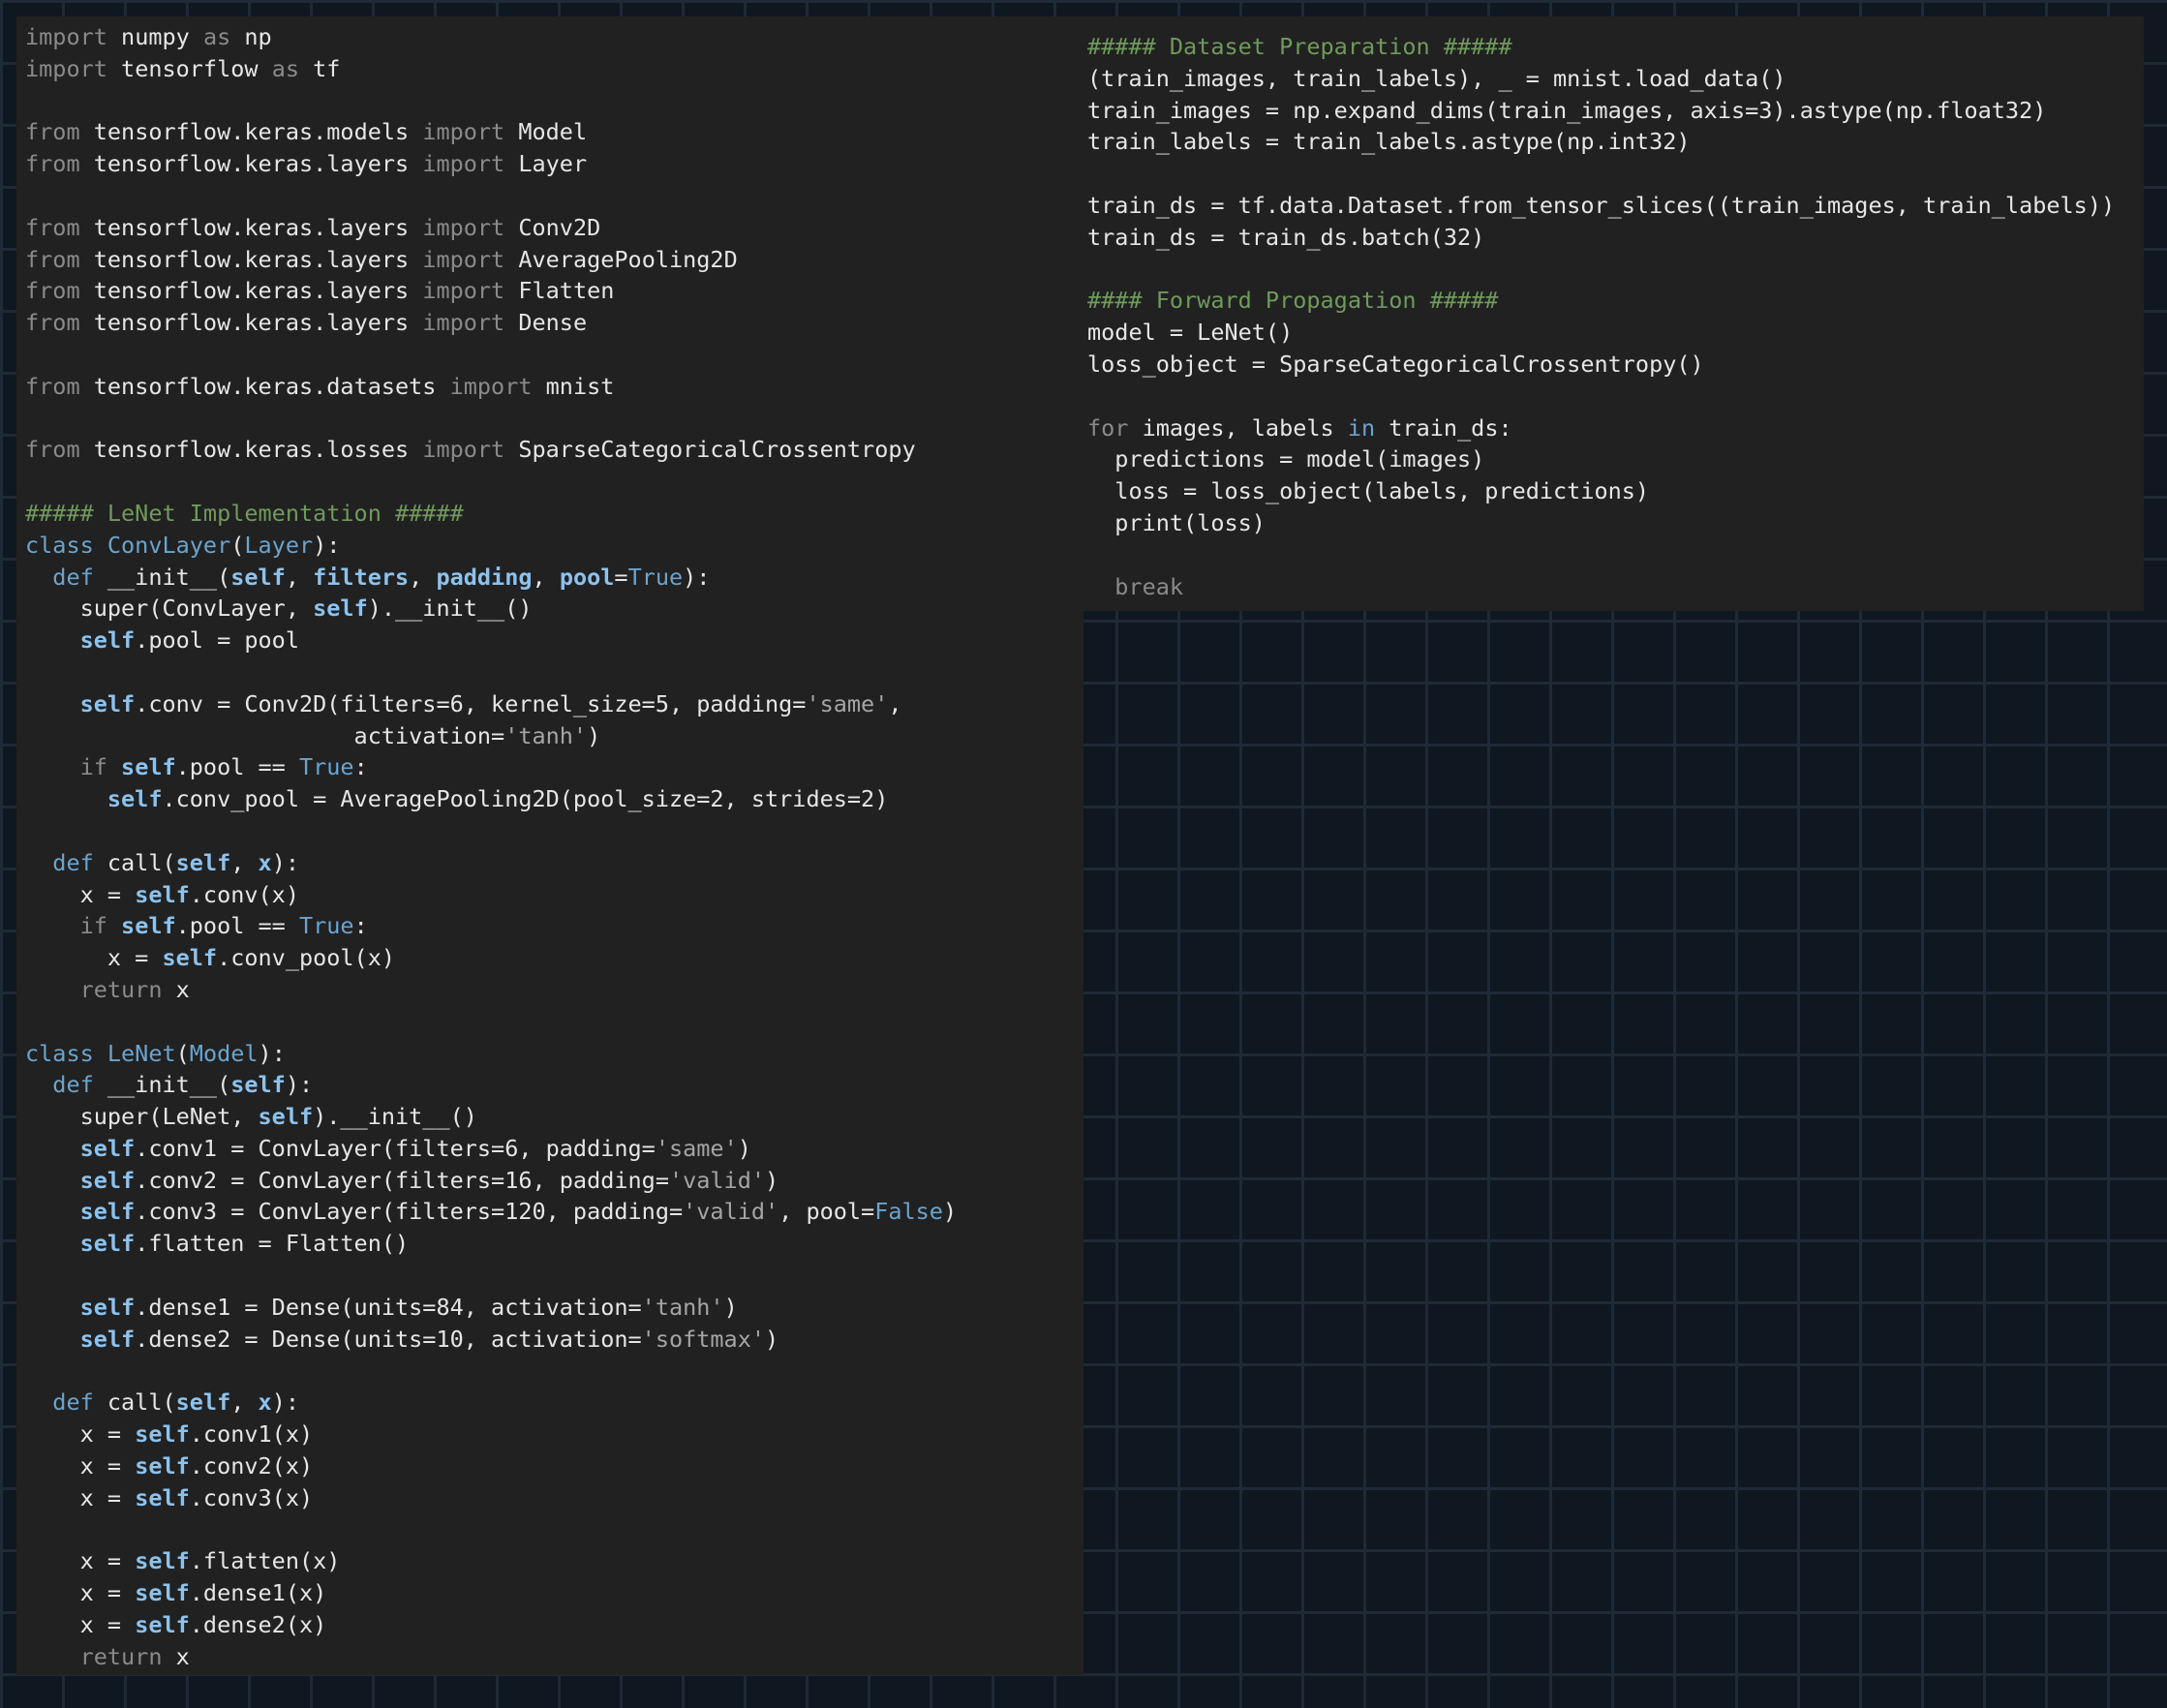 This screenshot has height=1708, width=2167. I want to click on string-literal: 'valid', so click(731, 1212).